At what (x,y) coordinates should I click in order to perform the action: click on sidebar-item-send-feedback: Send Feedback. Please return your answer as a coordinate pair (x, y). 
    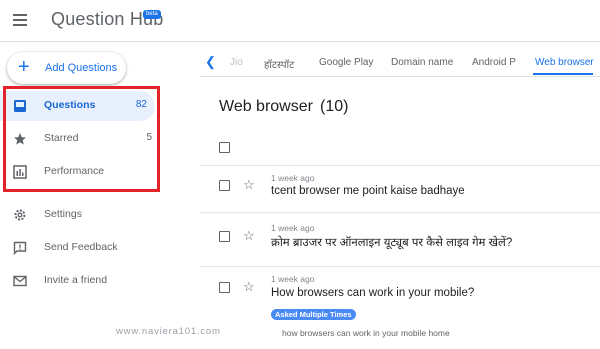
    Looking at the image, I should click on (80, 248).